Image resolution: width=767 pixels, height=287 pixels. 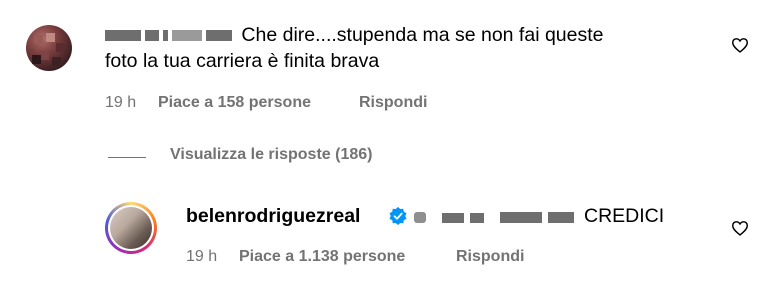 I want to click on reply-reply-button: Rispondi, so click(x=490, y=257).